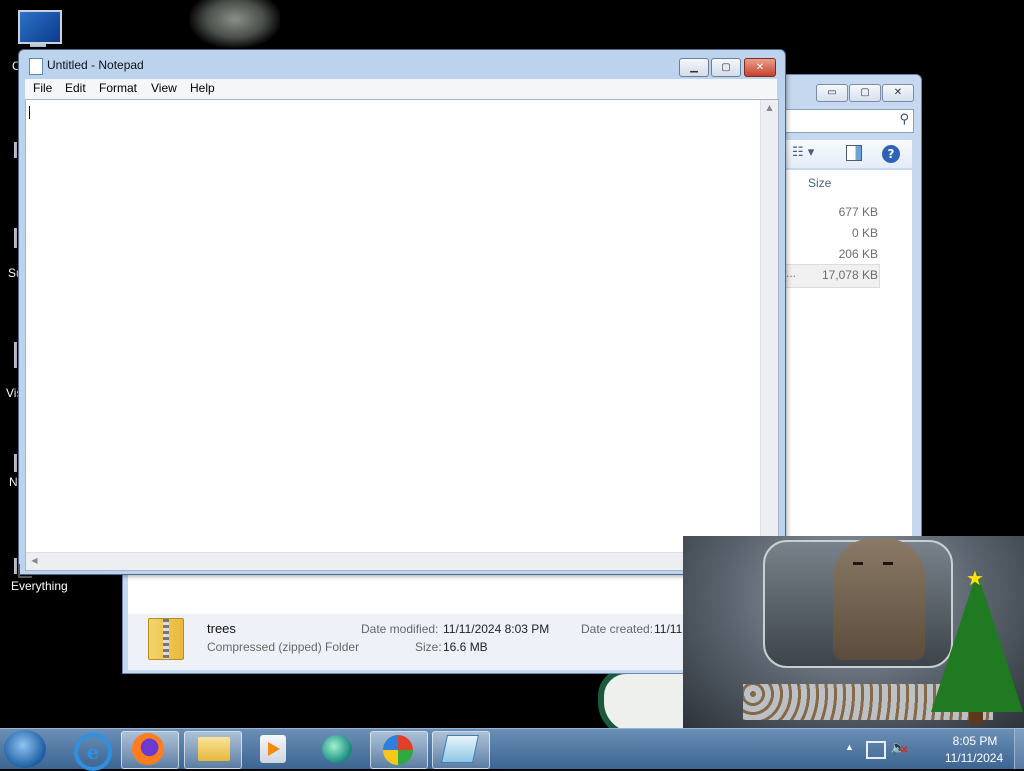 Image resolution: width=1024 pixels, height=771 pixels. Describe the element at coordinates (164, 88) in the screenshot. I see `menu-view: View` at that location.